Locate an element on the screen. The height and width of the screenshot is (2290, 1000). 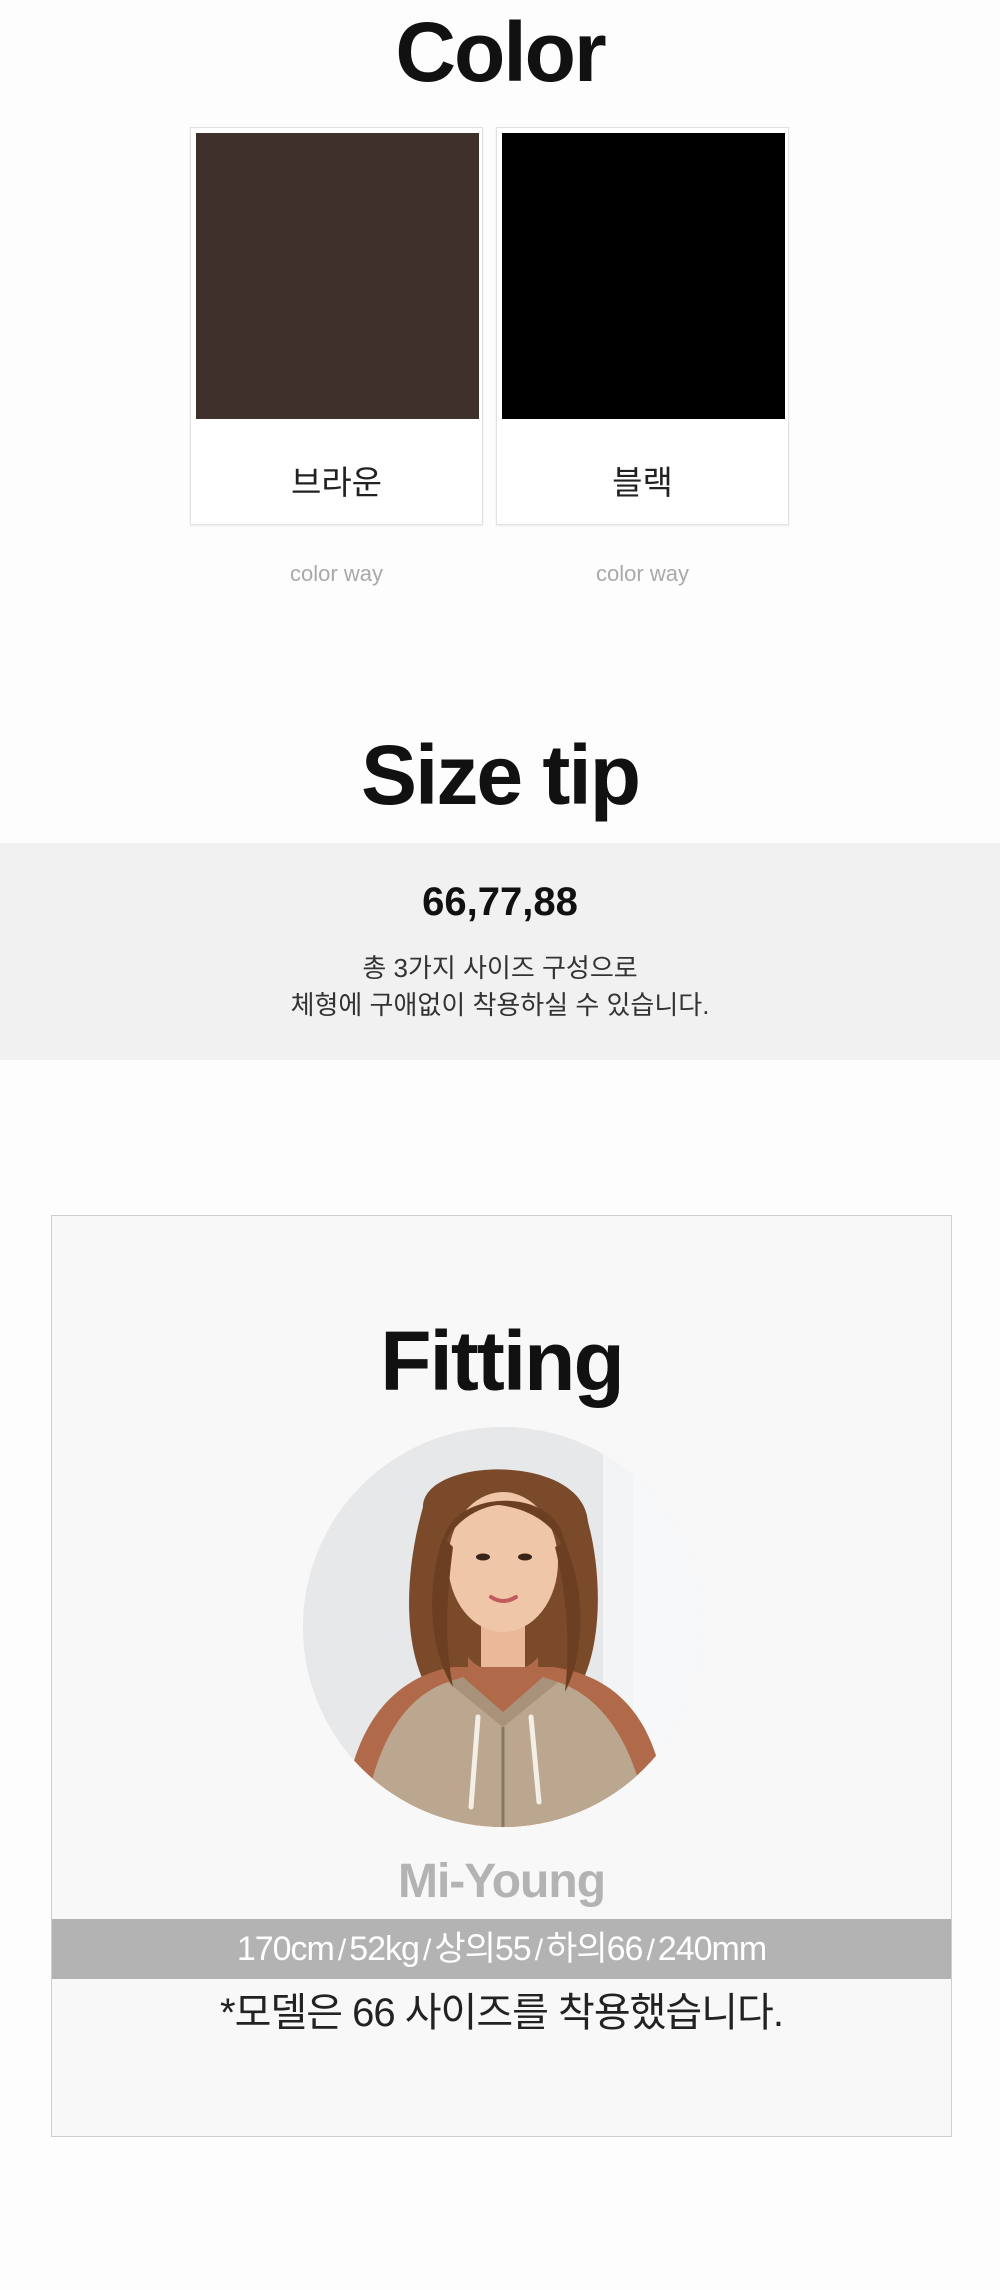
size-values: 66,77,88 is located at coordinates (500, 902).